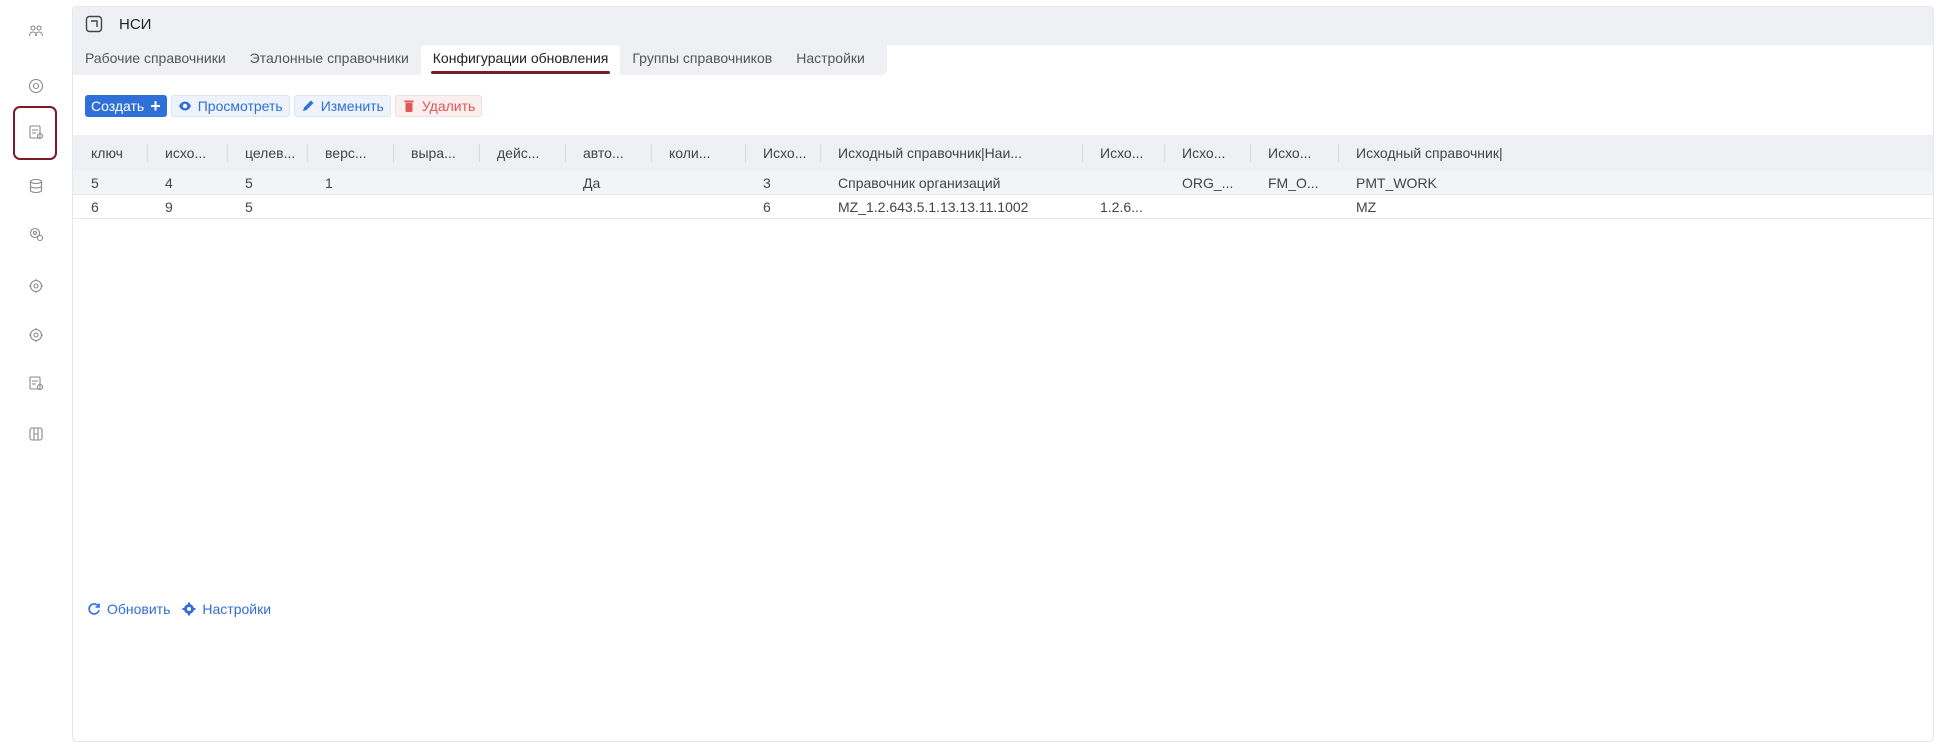 This screenshot has height=747, width=1934. I want to click on eye-icon, so click(184, 106).